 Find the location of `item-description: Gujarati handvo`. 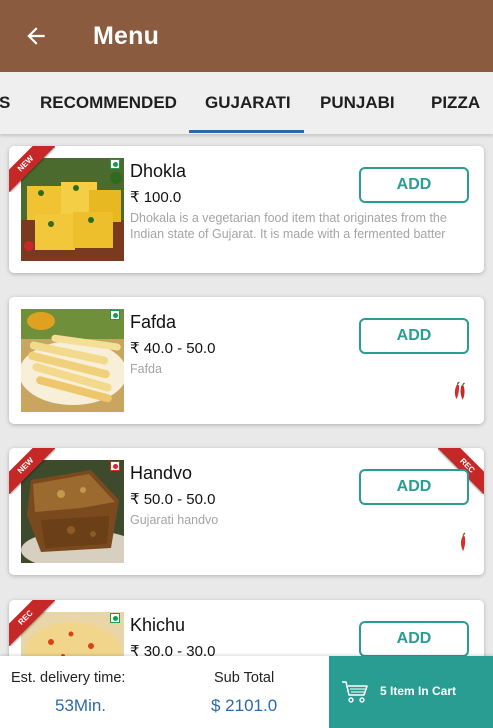

item-description: Gujarati handvo is located at coordinates (174, 520).